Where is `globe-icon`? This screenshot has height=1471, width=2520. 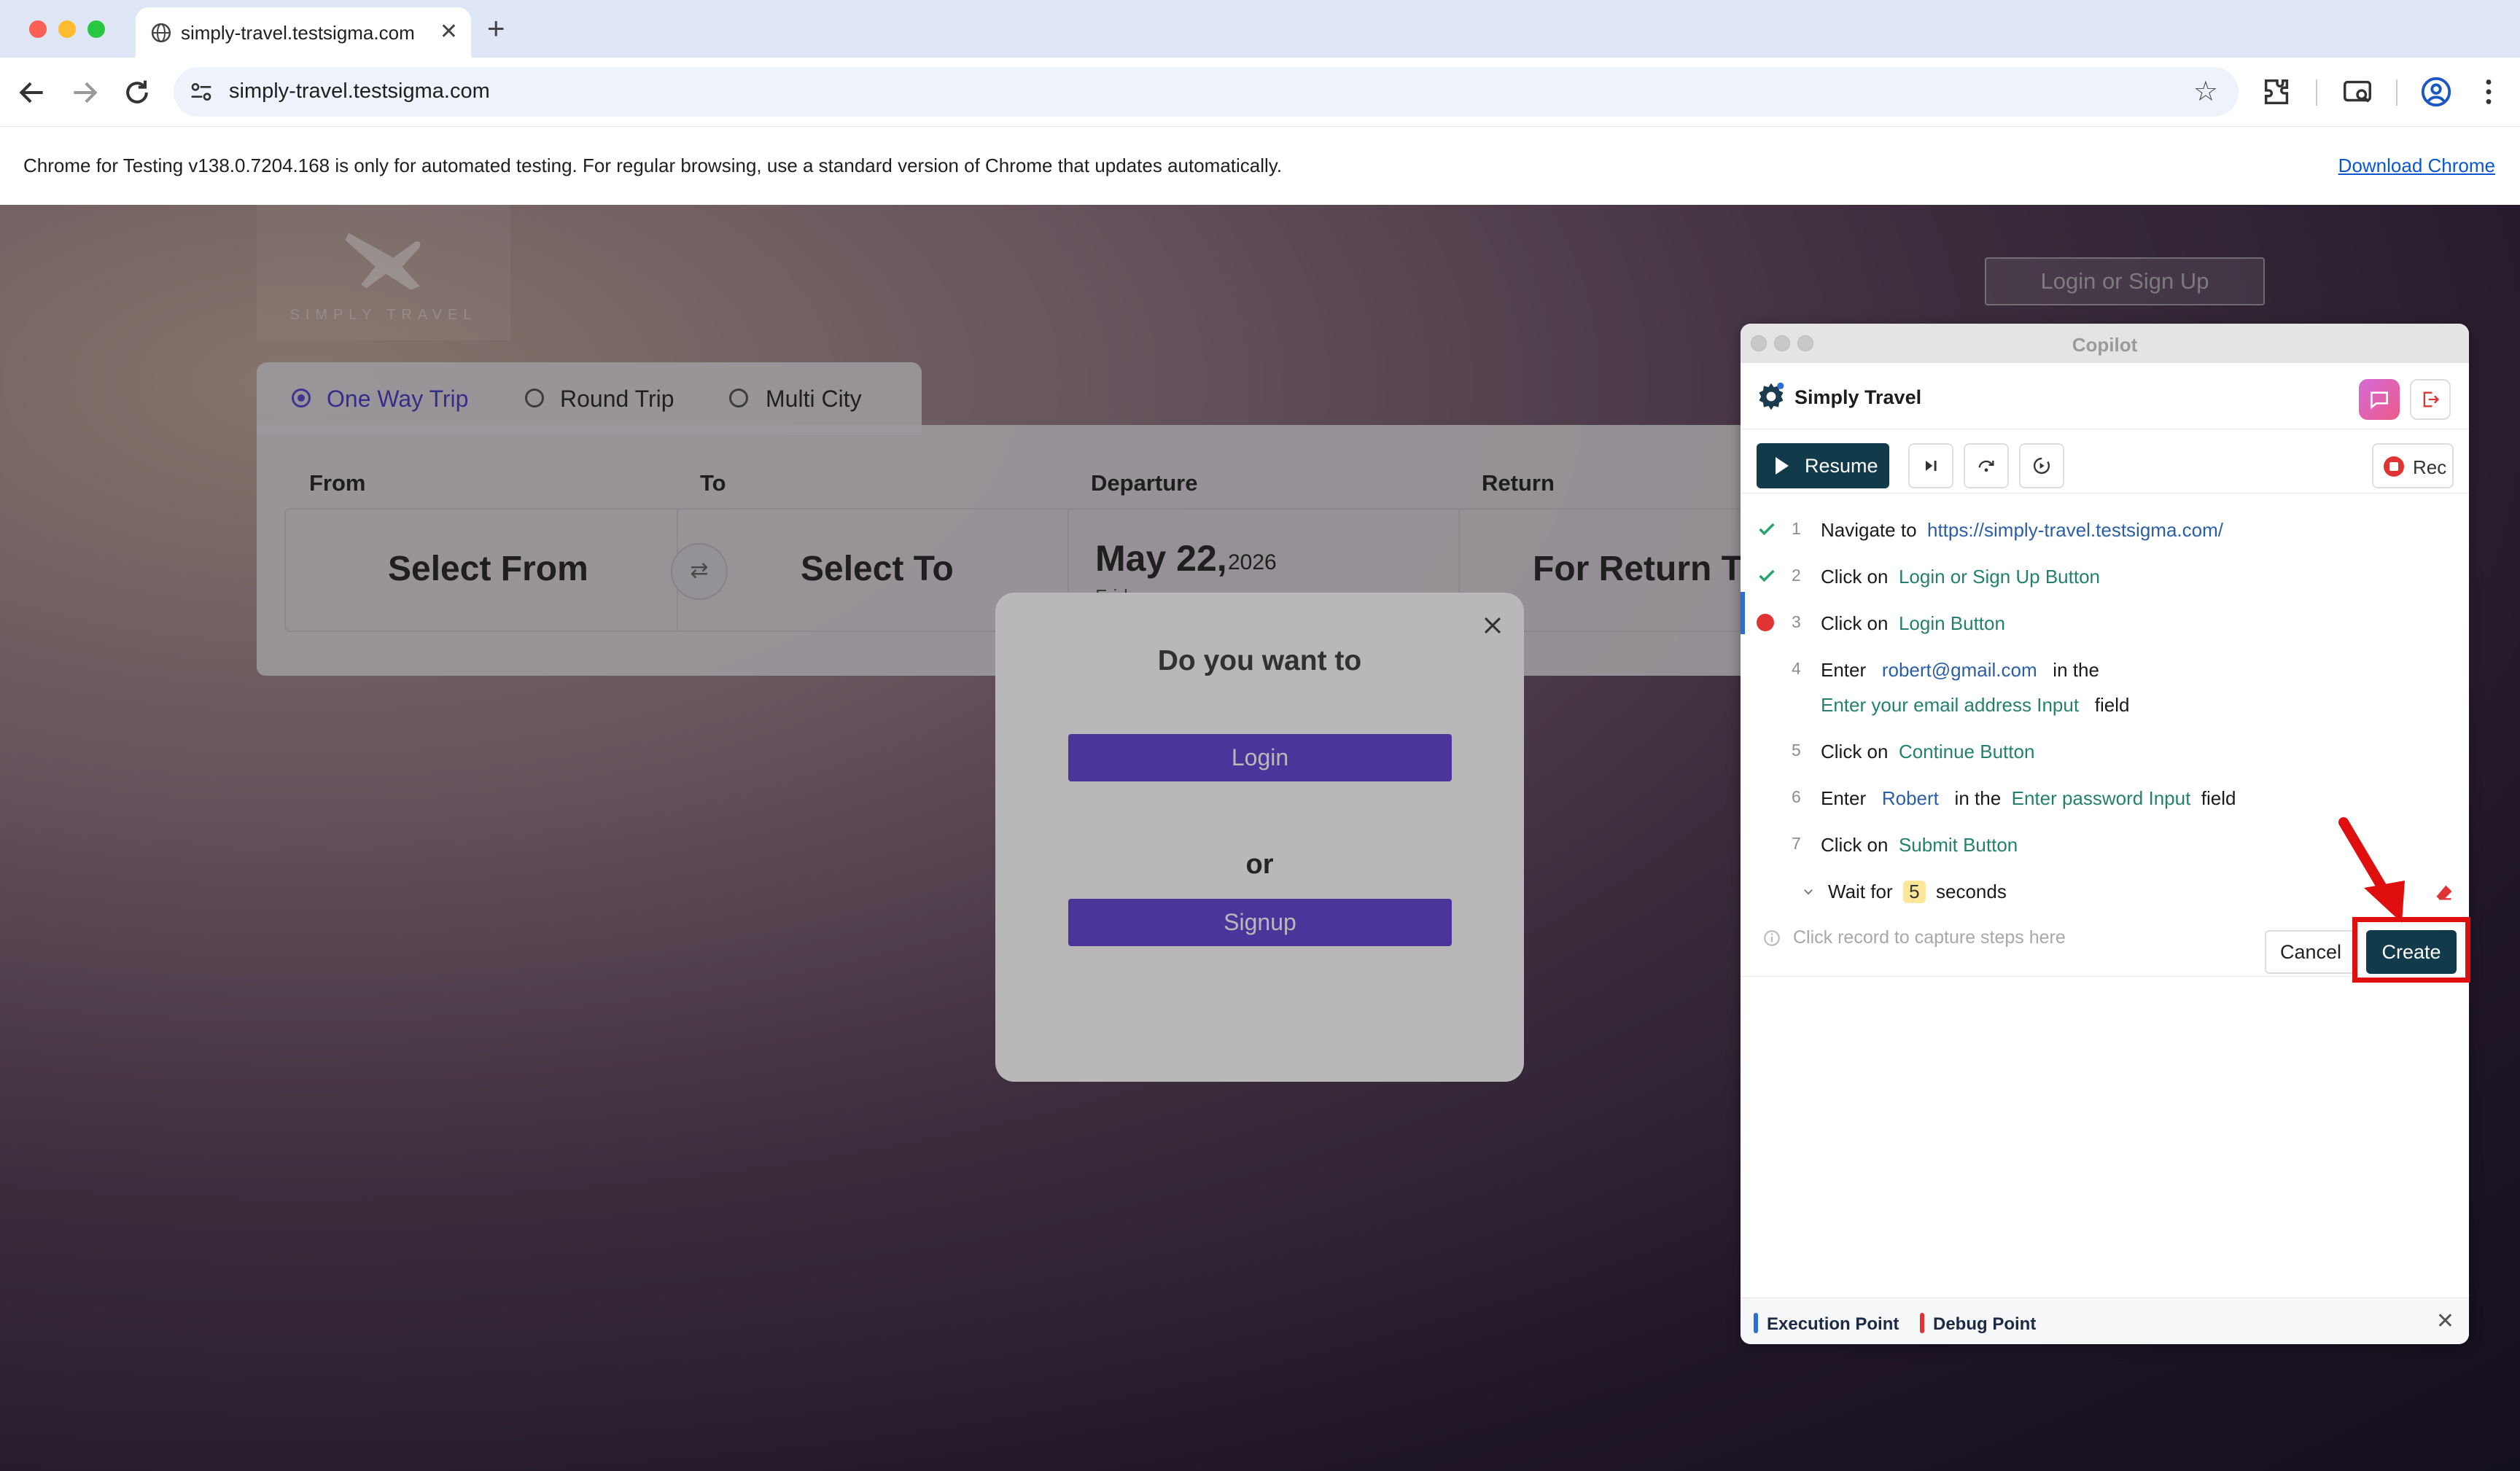 globe-icon is located at coordinates (161, 33).